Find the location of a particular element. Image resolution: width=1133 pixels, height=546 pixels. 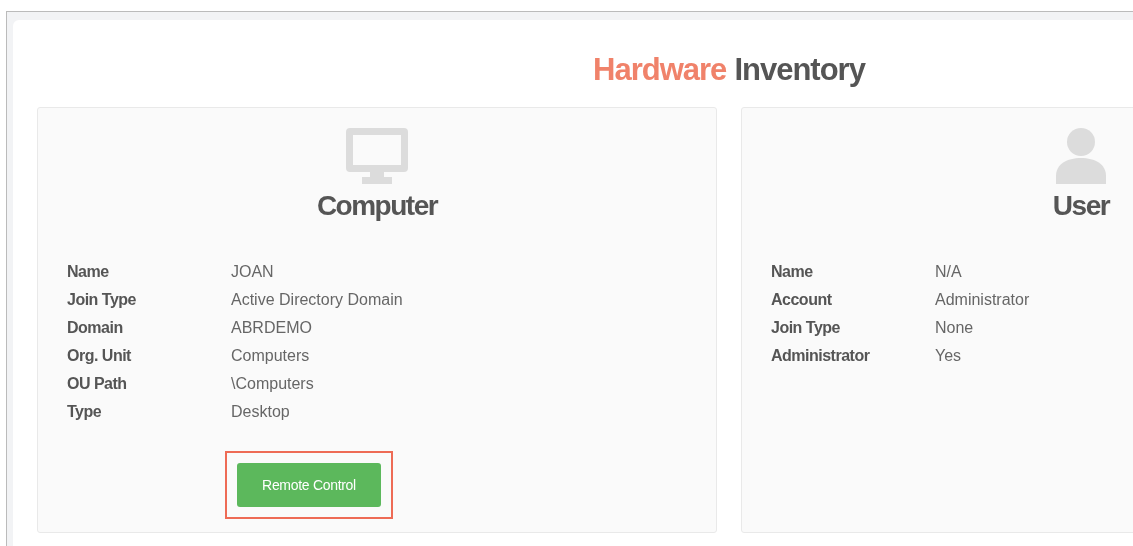

page-title: Inventory is located at coordinates (799, 70).